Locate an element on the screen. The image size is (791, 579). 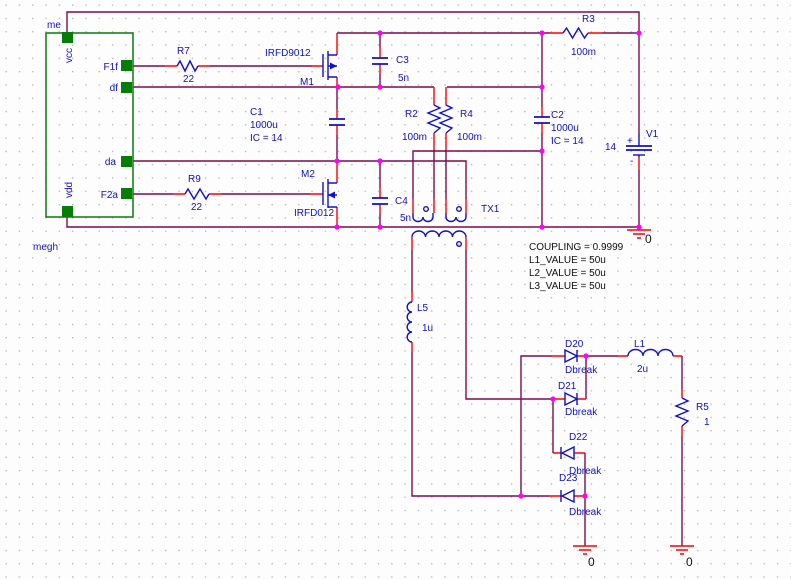
l5-value: 1u is located at coordinates (427, 328).